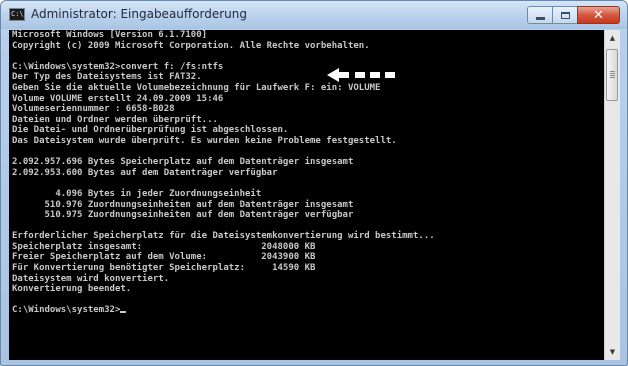  Describe the element at coordinates (361, 75) in the screenshot. I see `left-arrow-icon` at that location.